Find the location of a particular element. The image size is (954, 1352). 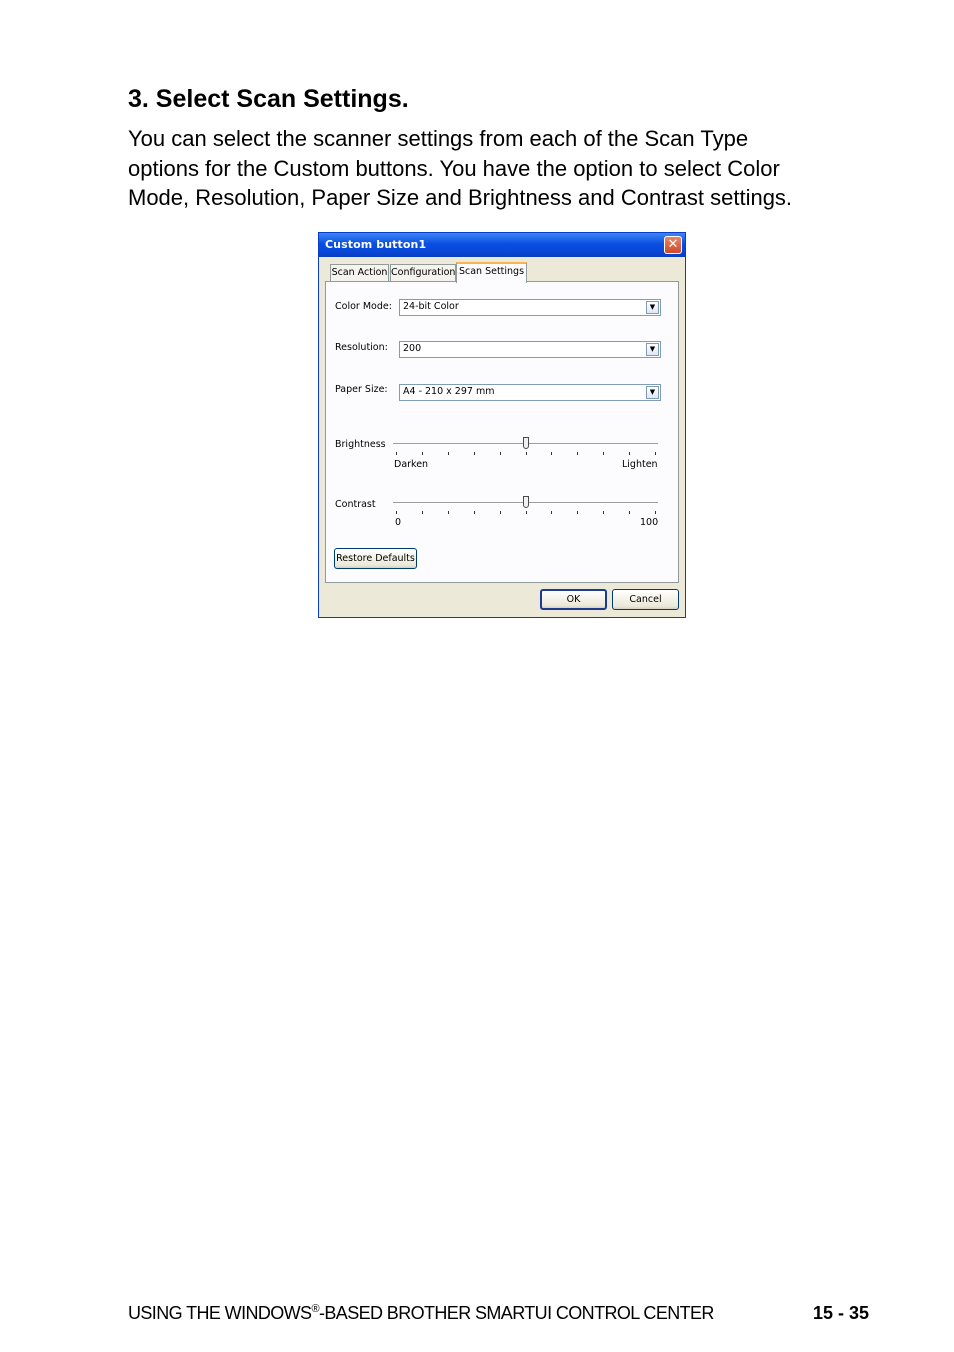

tab-label: Configuration is located at coordinates (423, 272).